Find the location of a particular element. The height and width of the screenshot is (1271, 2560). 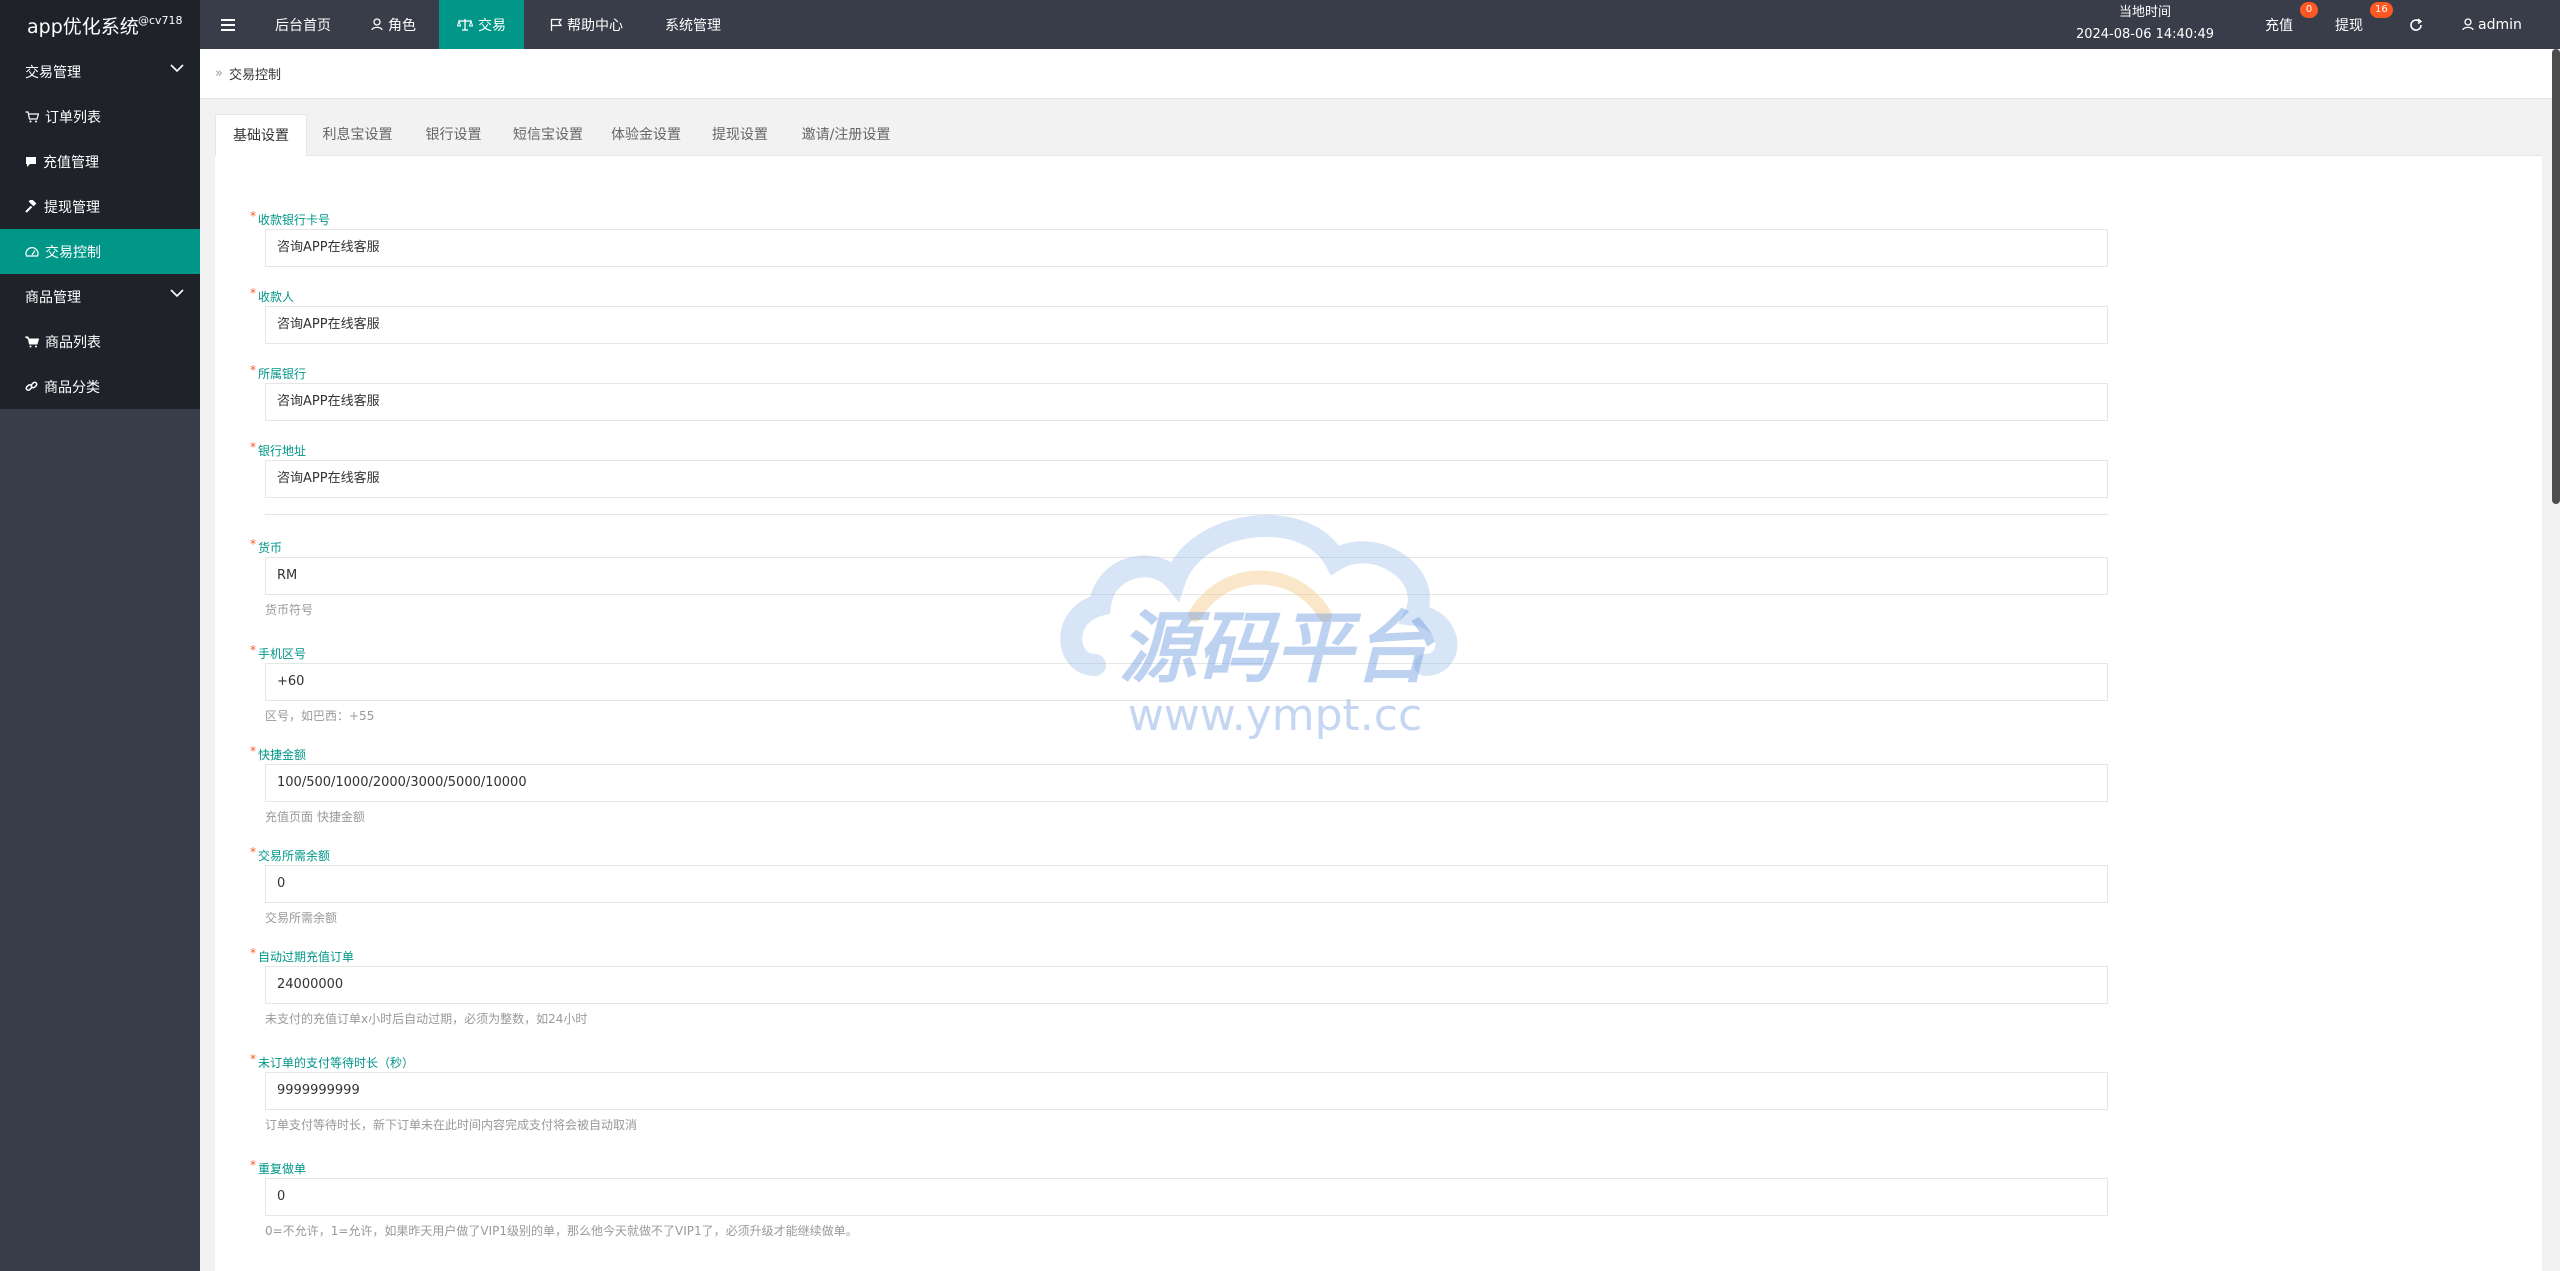

menu-toggle-button is located at coordinates (228, 24).